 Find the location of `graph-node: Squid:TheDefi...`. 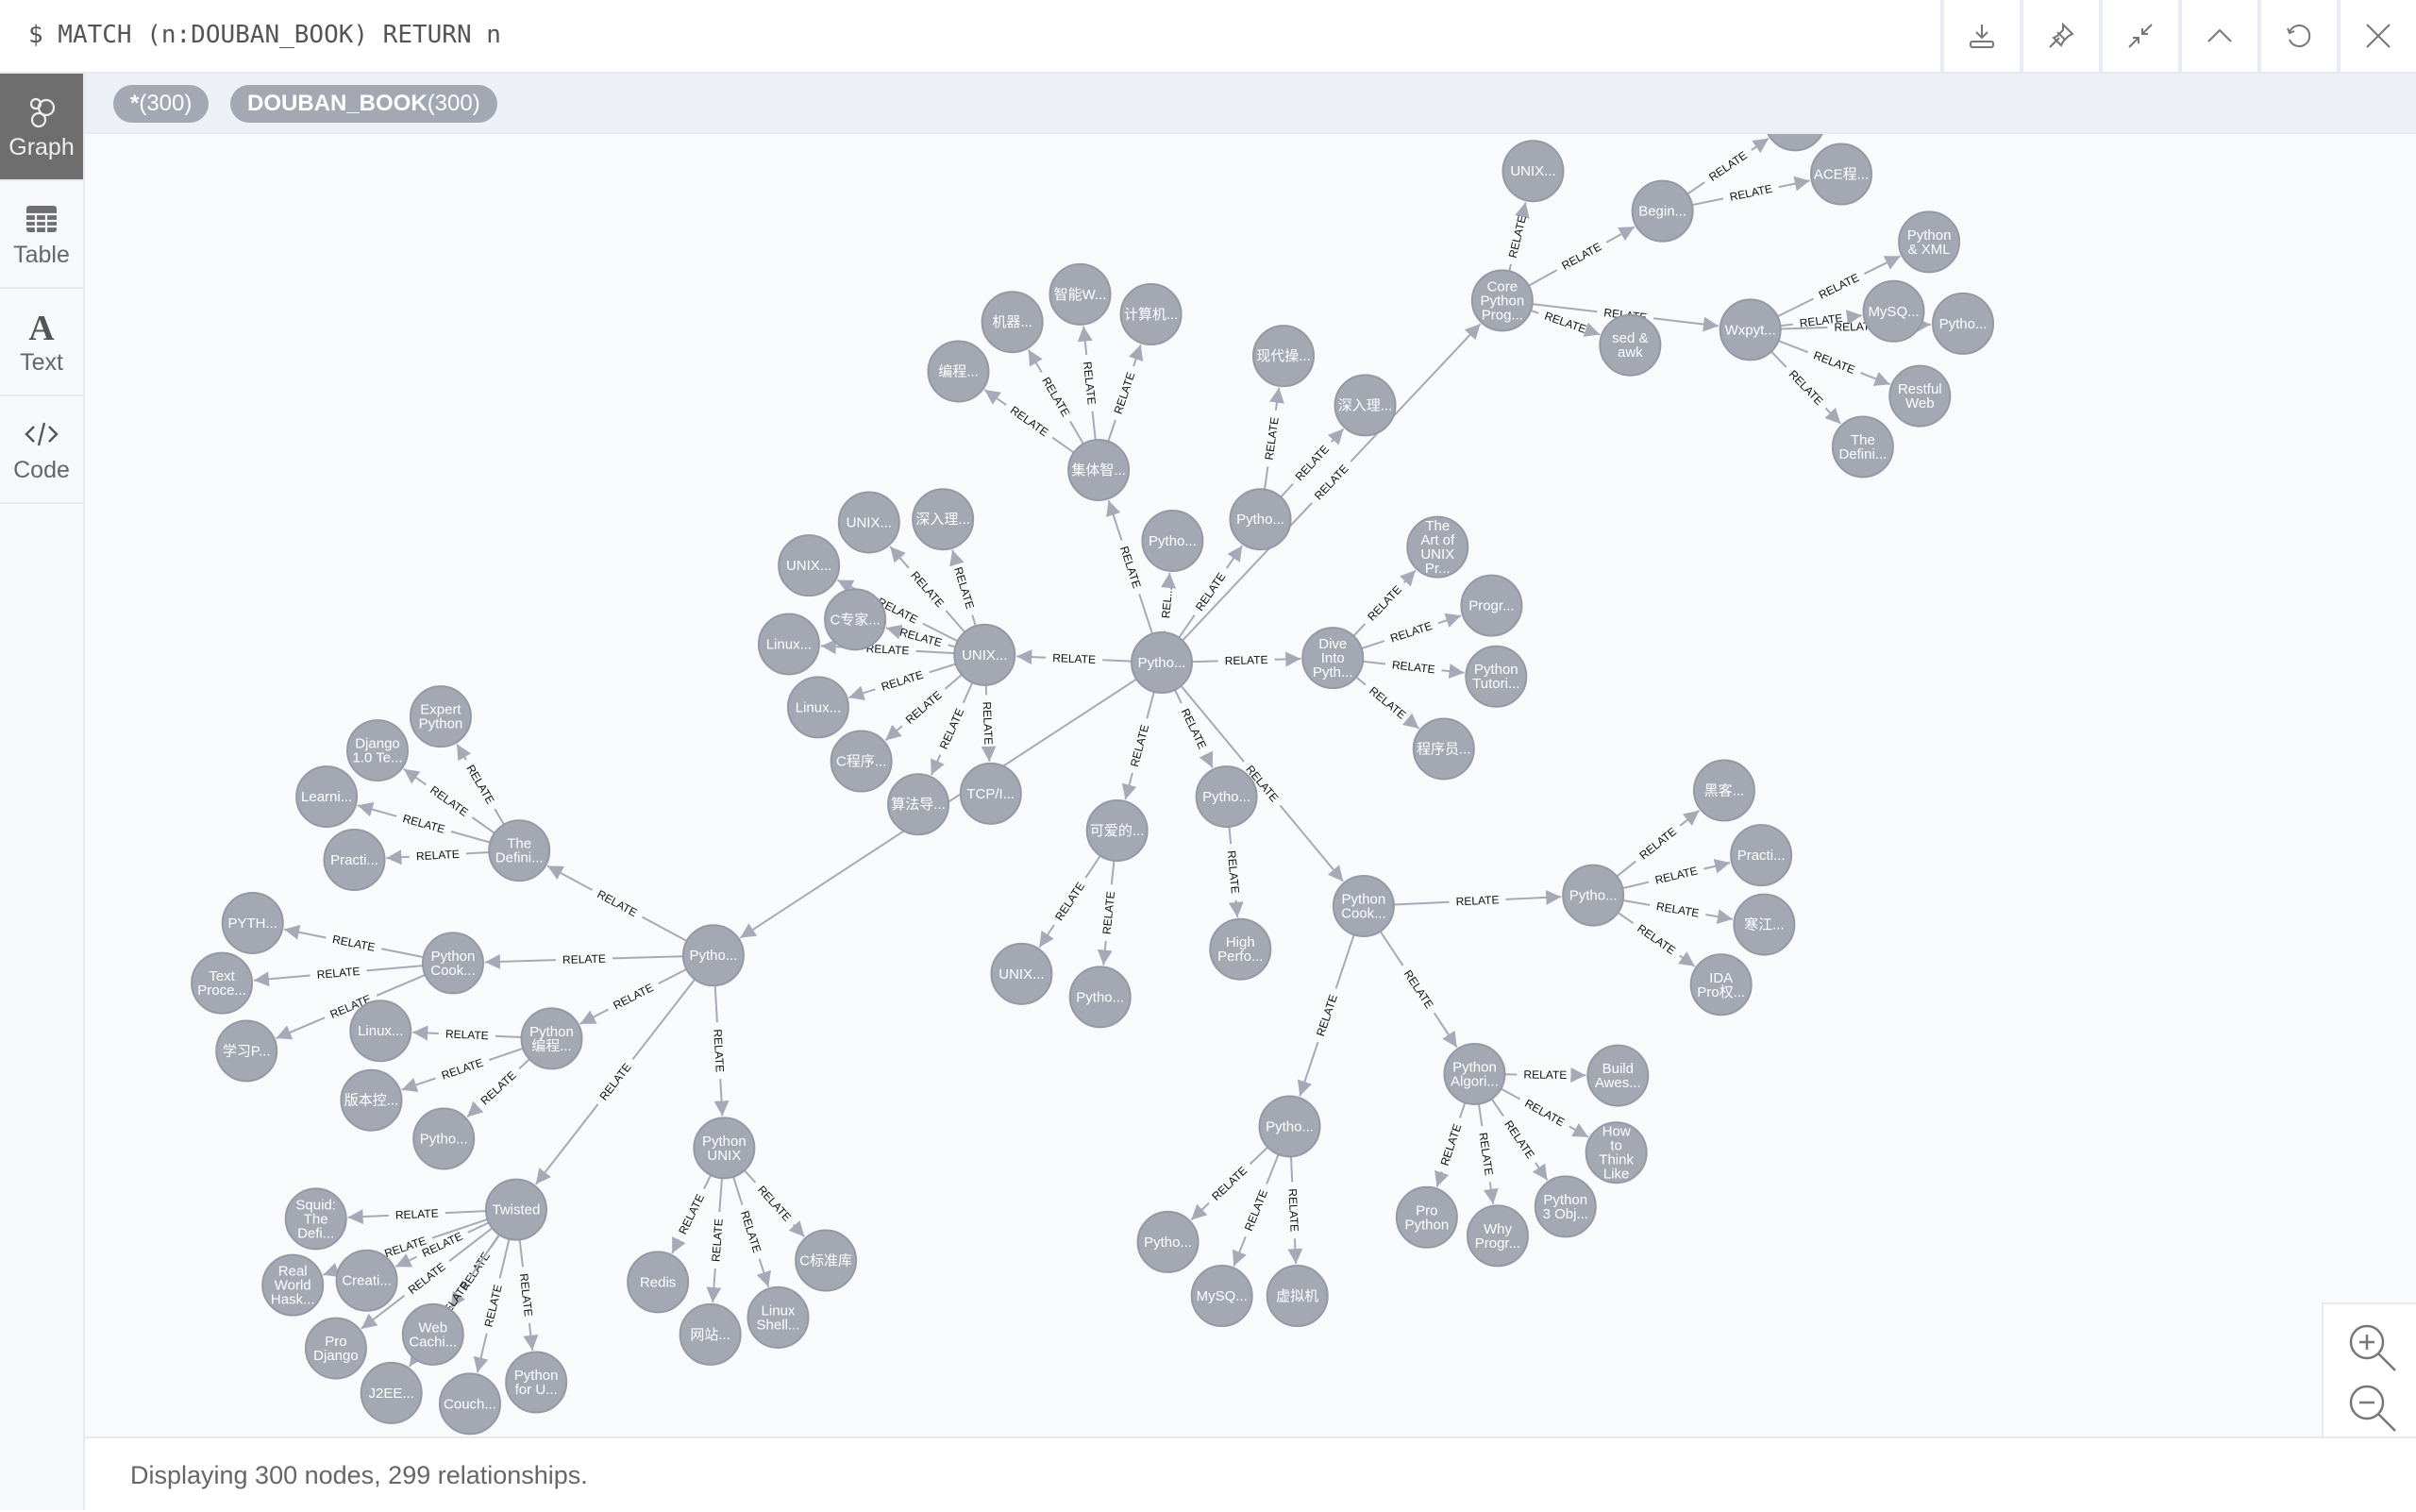

graph-node: Squid:TheDefi... is located at coordinates (316, 1218).